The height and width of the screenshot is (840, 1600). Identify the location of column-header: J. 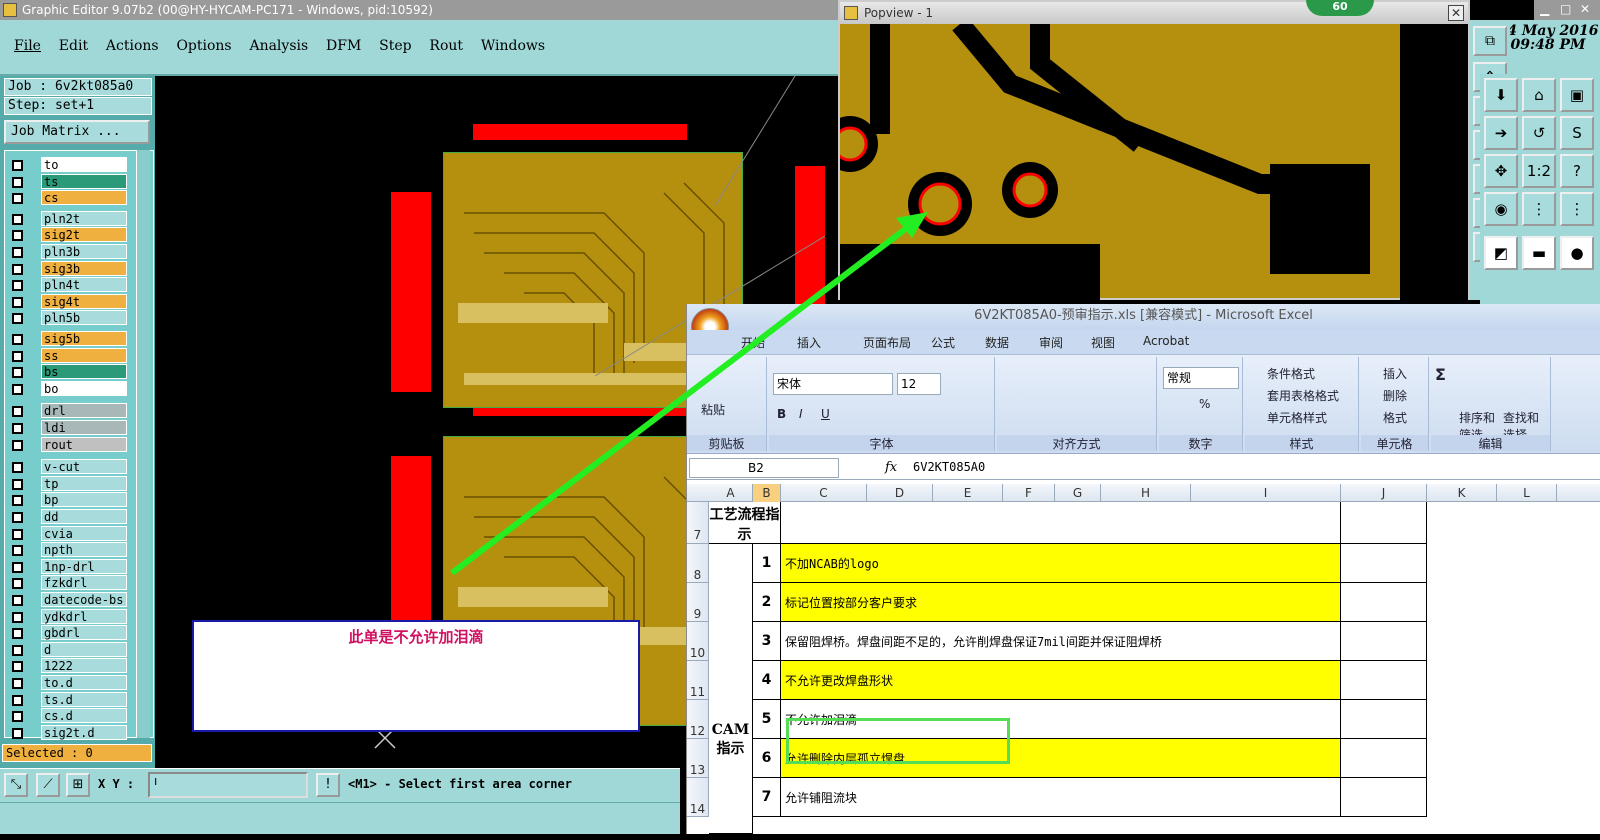
(1384, 493).